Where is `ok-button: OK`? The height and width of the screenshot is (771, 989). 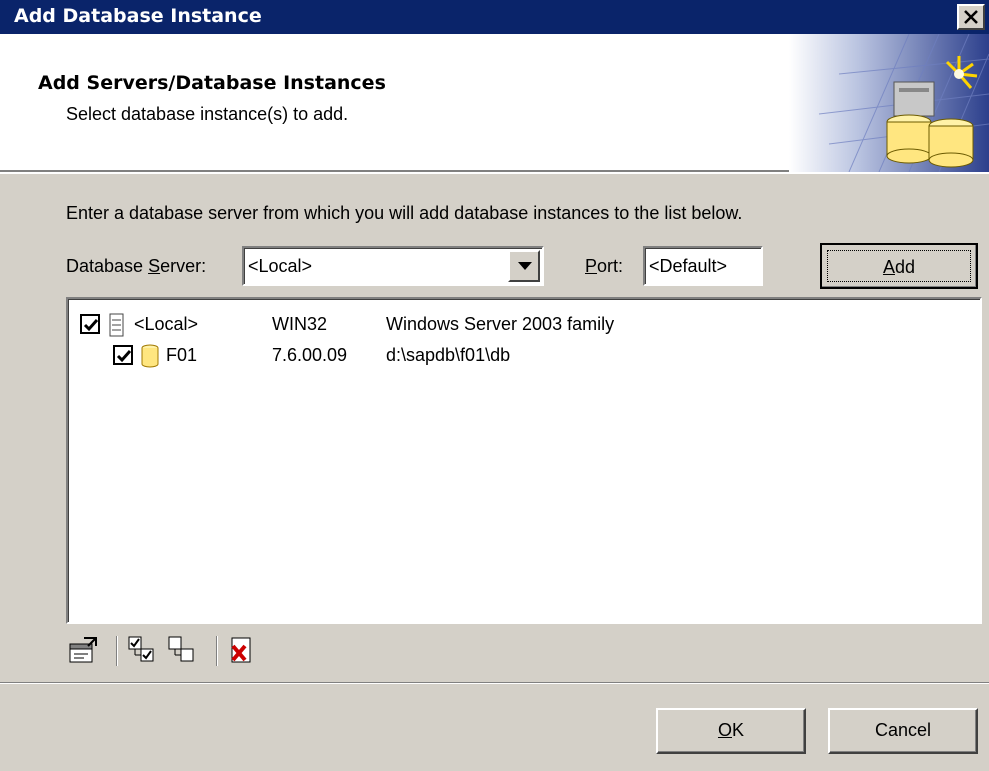 ok-button: OK is located at coordinates (731, 731).